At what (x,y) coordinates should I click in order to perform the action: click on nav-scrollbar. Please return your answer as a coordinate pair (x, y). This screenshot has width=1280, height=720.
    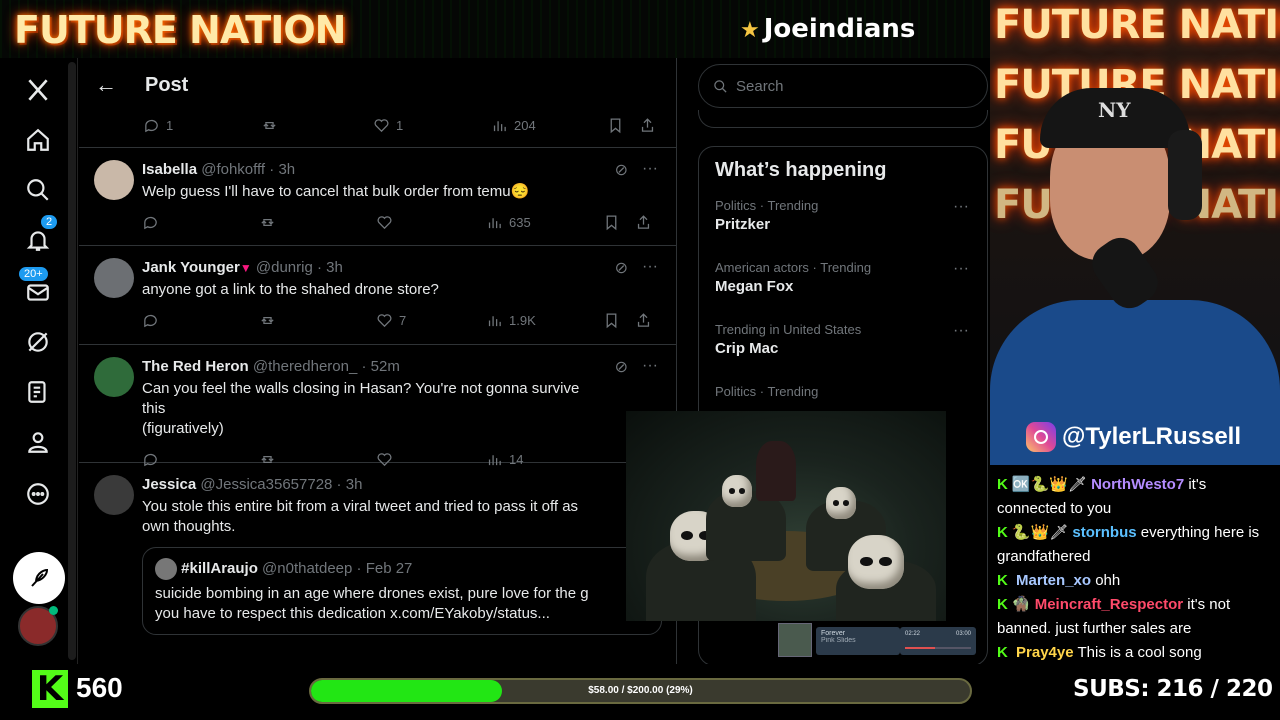
    Looking at the image, I should click on (72, 361).